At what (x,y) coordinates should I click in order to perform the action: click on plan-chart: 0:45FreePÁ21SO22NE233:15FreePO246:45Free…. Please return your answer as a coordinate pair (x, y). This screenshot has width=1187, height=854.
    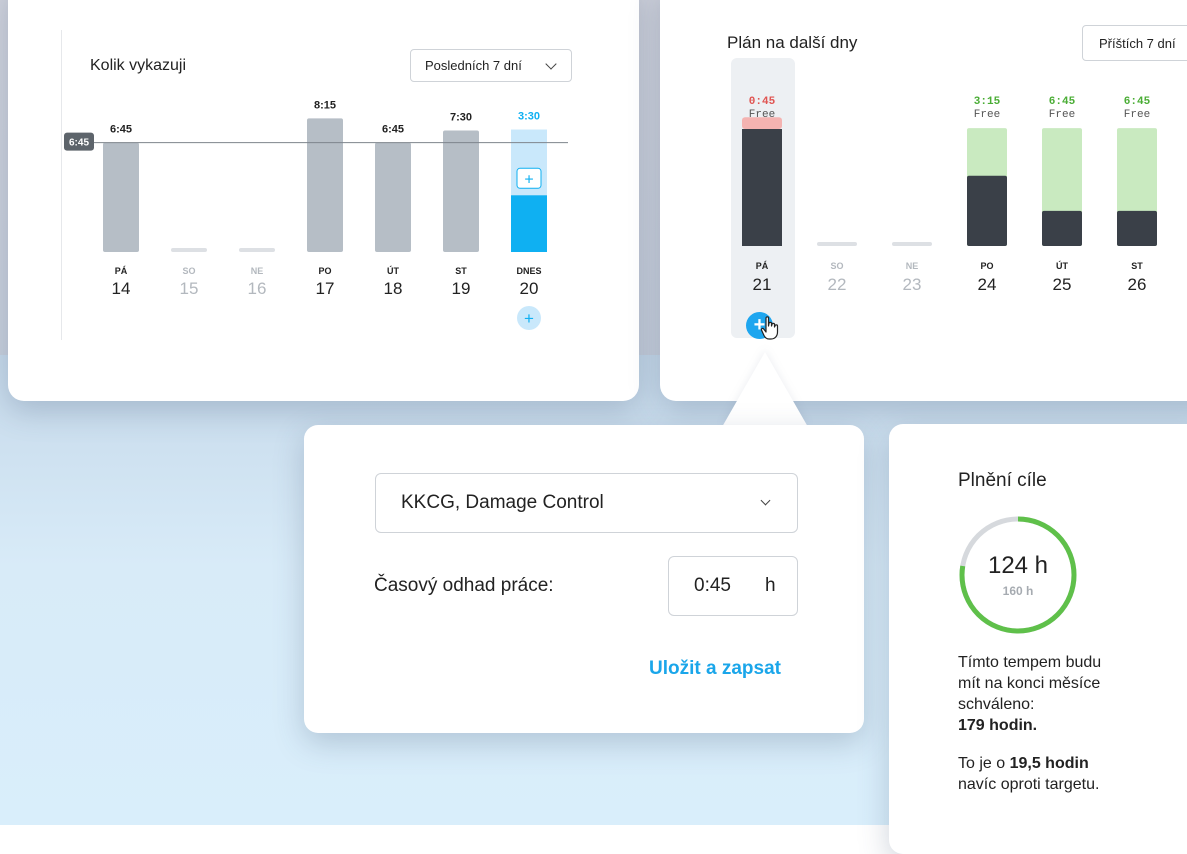
    Looking at the image, I should click on (949, 195).